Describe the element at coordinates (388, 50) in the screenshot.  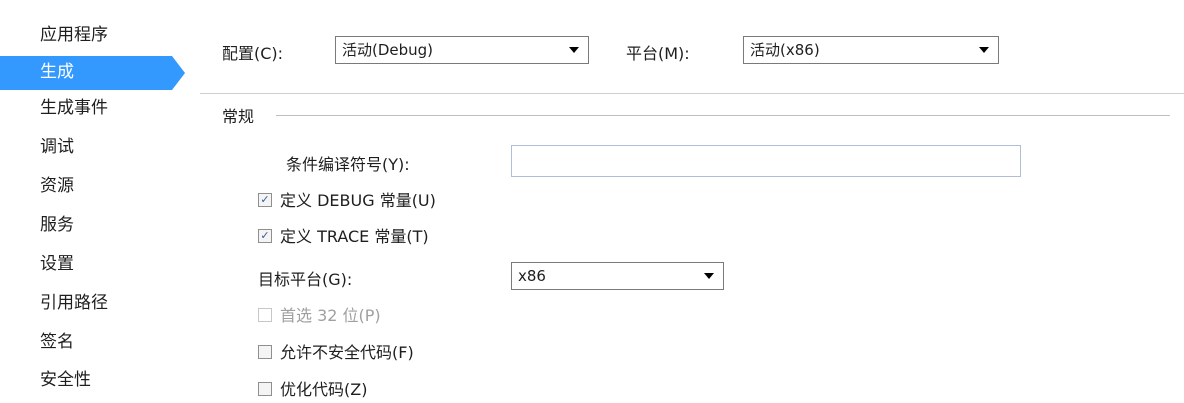
I see `configuration-value: 活动(Debug)` at that location.